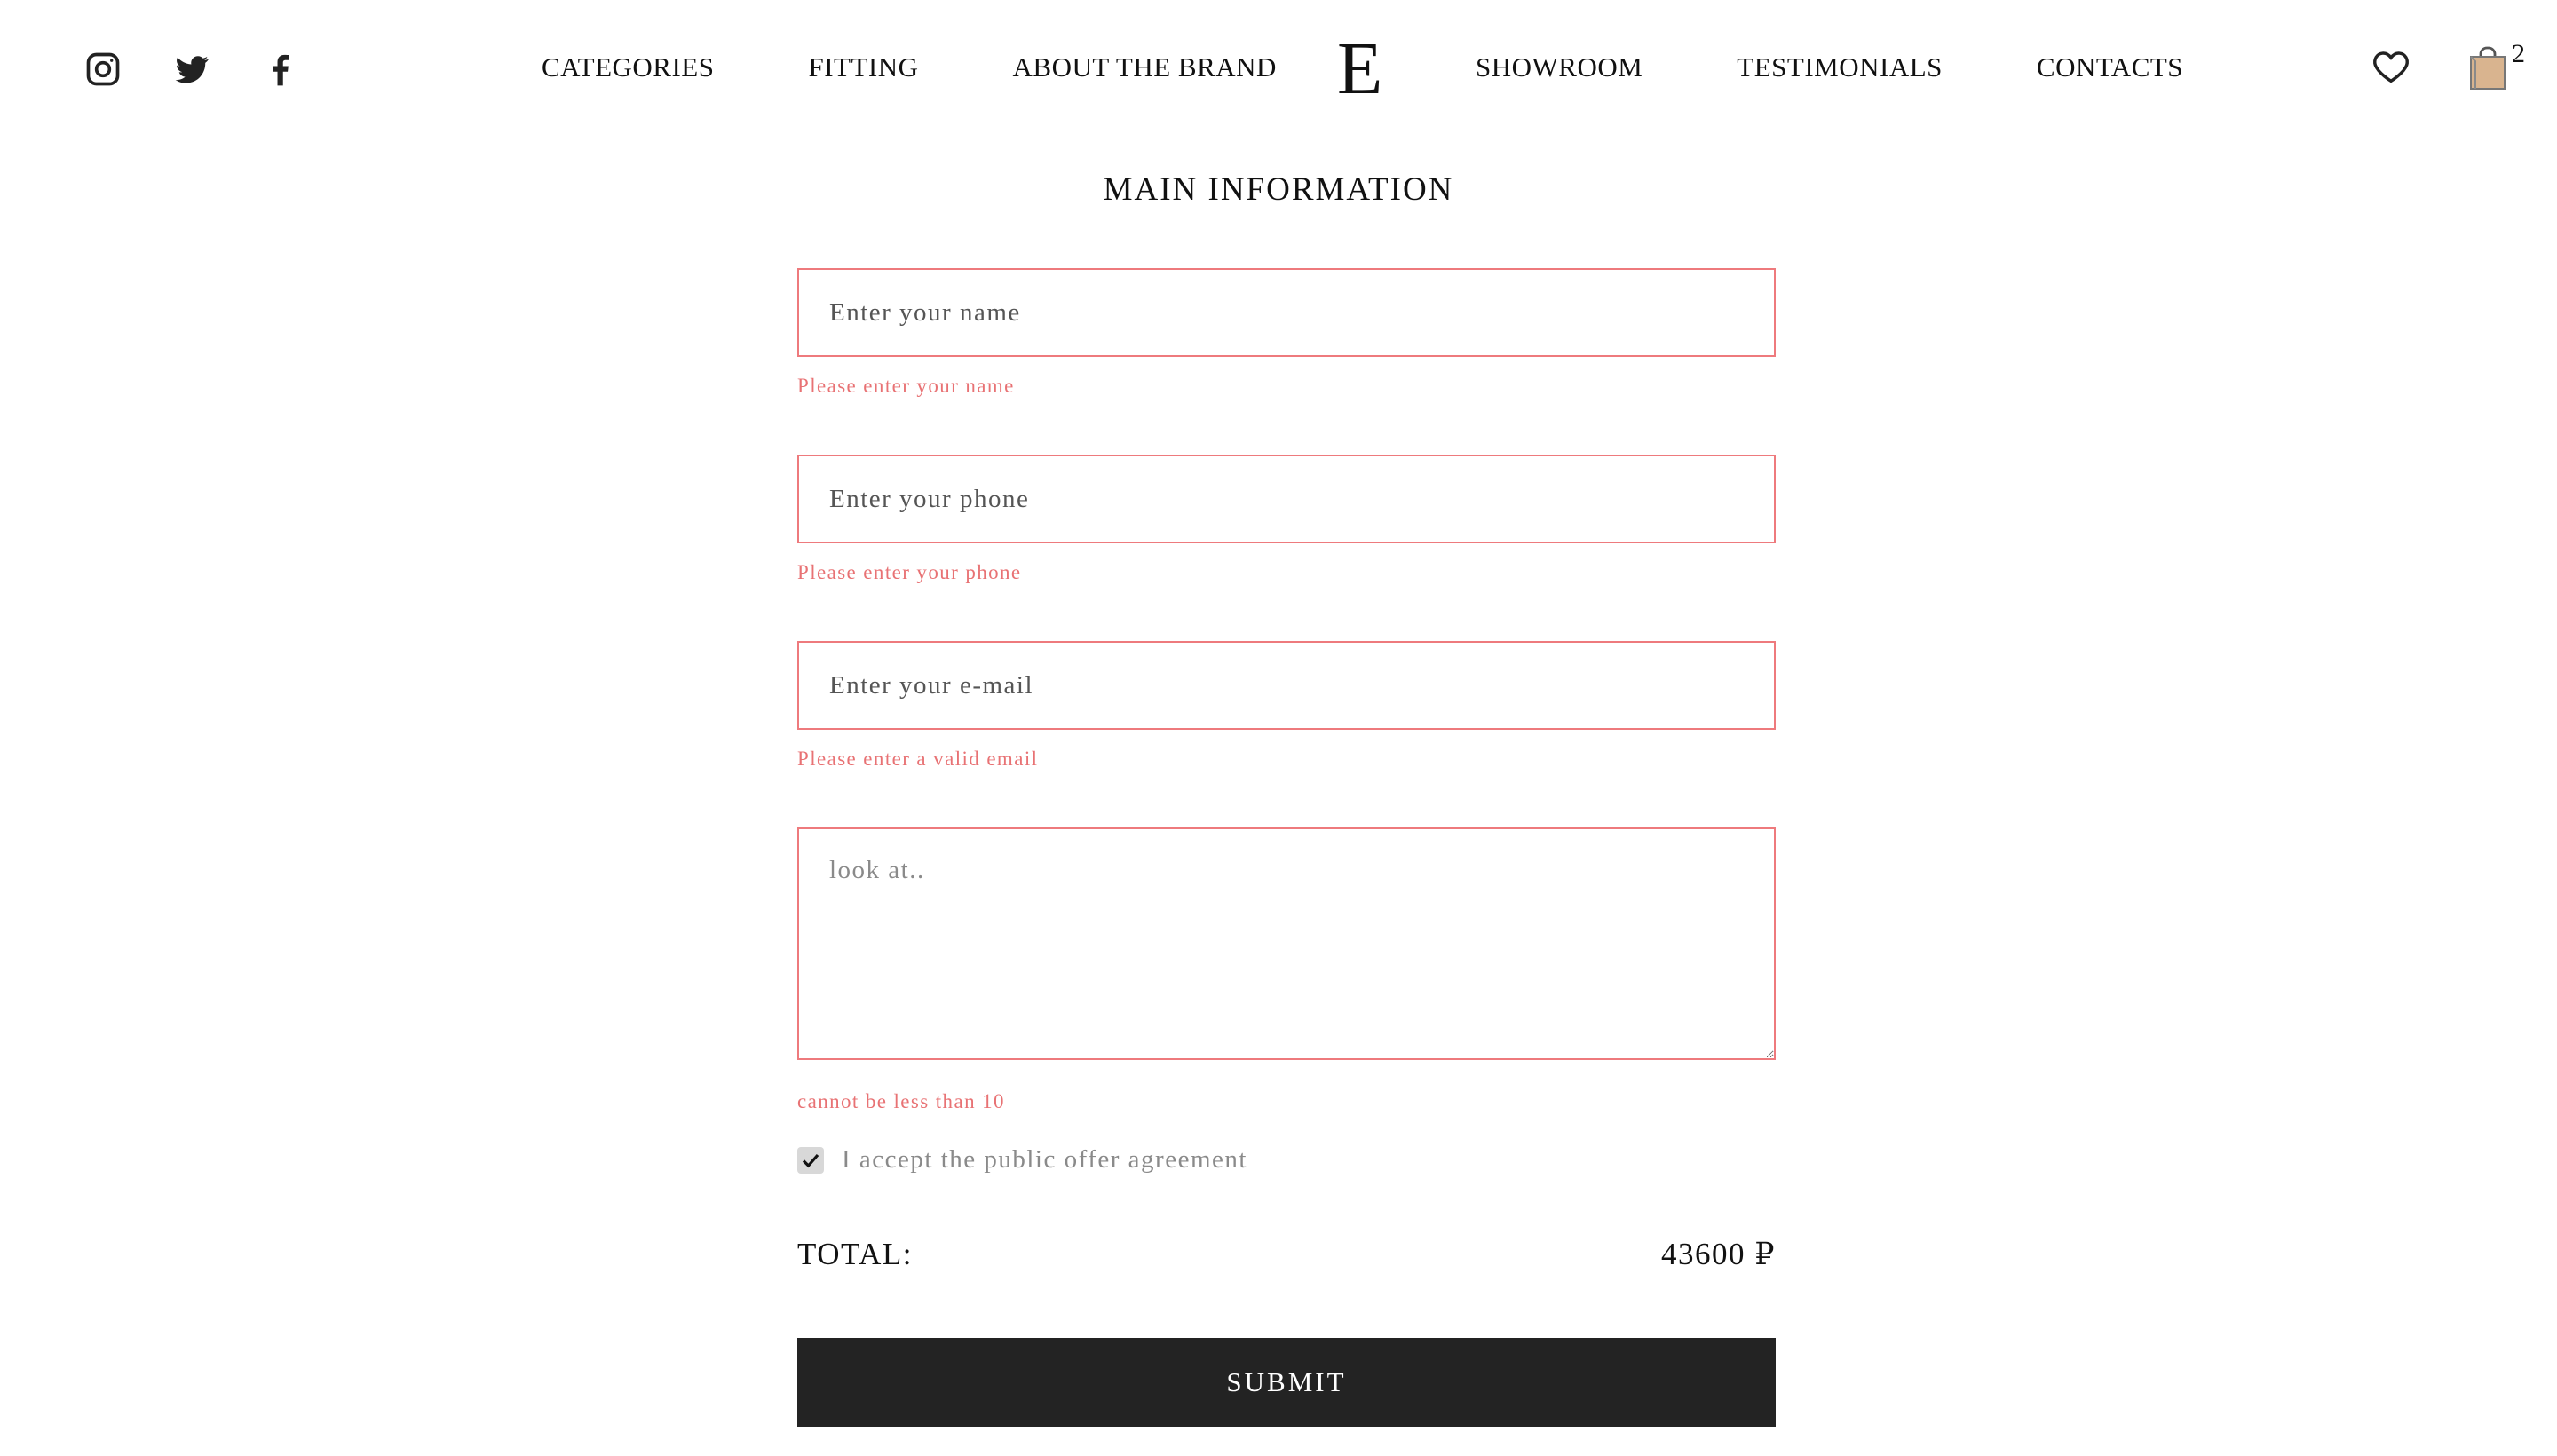 This screenshot has height=1456, width=2557. What do you see at coordinates (1044, 1160) in the screenshot?
I see `agreement-label: I accept the public offer agreement` at bounding box center [1044, 1160].